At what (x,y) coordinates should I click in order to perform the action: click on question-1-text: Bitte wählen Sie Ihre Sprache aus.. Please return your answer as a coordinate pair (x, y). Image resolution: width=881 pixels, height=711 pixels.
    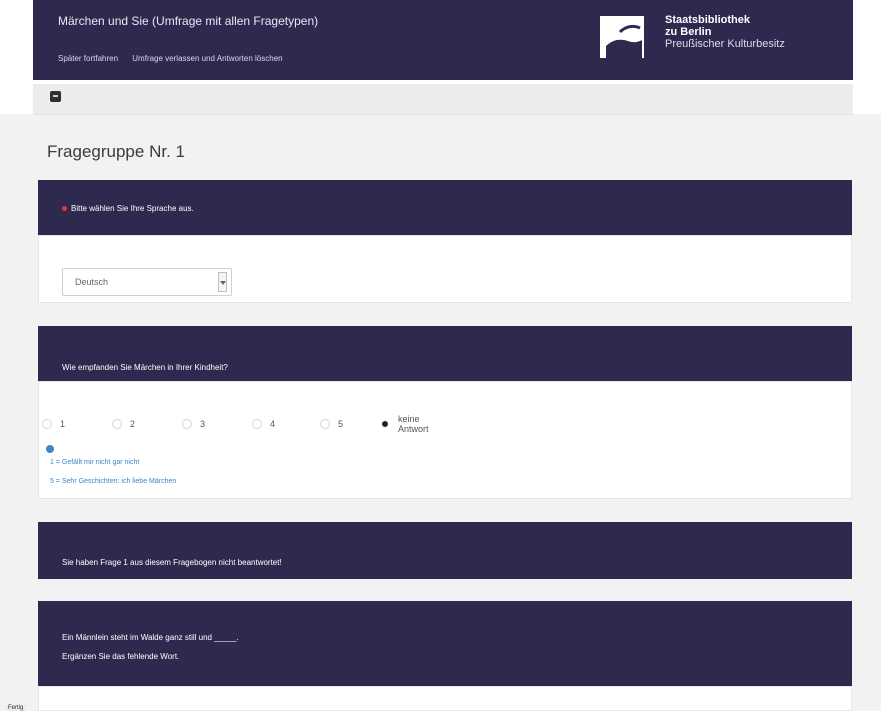
    Looking at the image, I should click on (132, 208).